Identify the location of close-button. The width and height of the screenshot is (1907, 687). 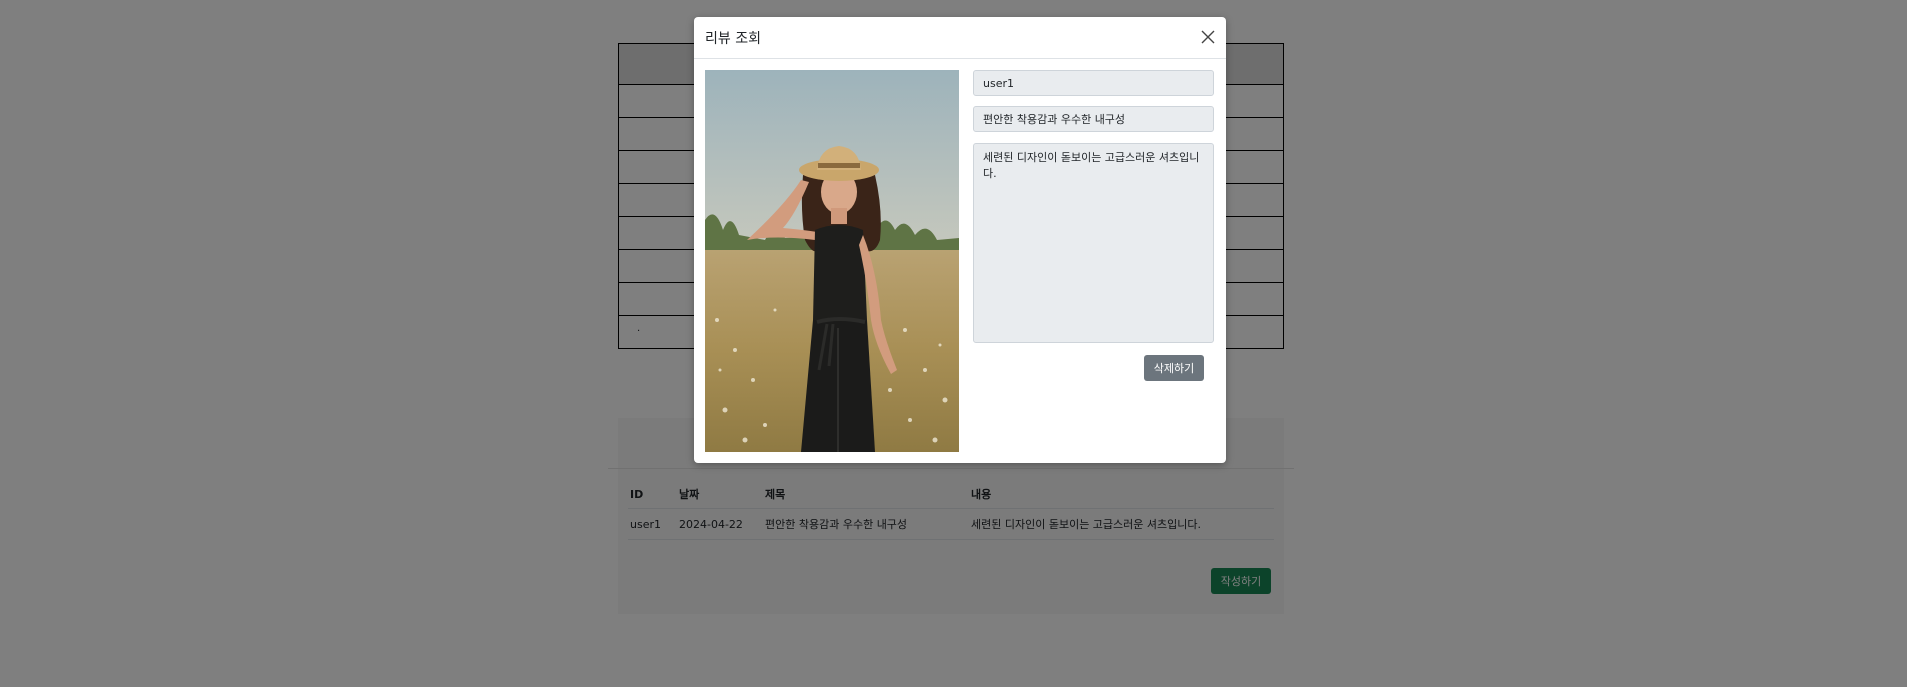
(1208, 37).